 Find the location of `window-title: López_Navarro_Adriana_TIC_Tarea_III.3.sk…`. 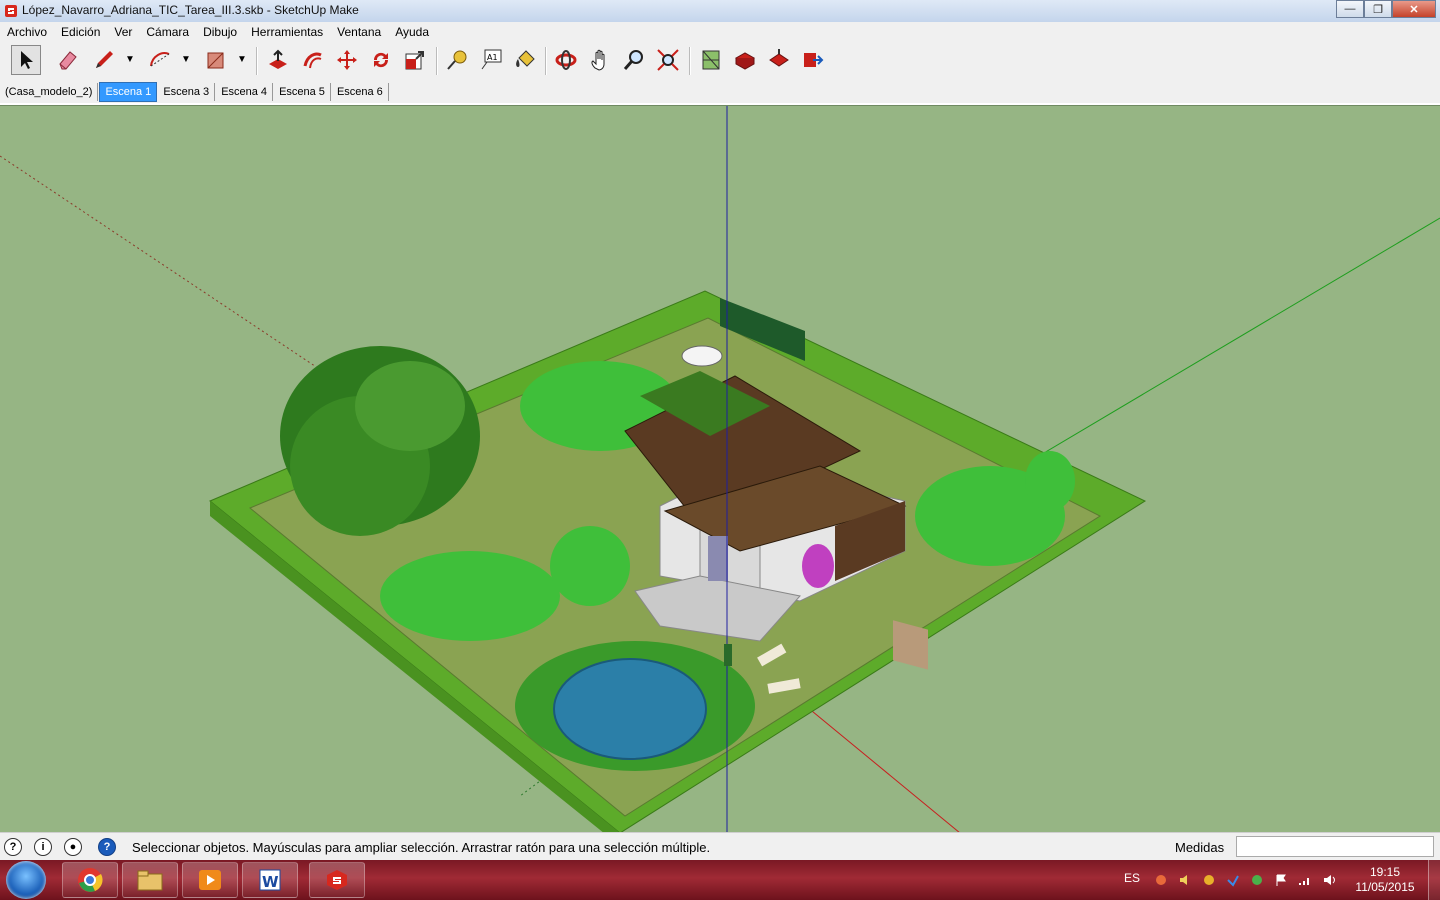

window-title: López_Navarro_Adriana_TIC_Tarea_III.3.sk… is located at coordinates (190, 10).